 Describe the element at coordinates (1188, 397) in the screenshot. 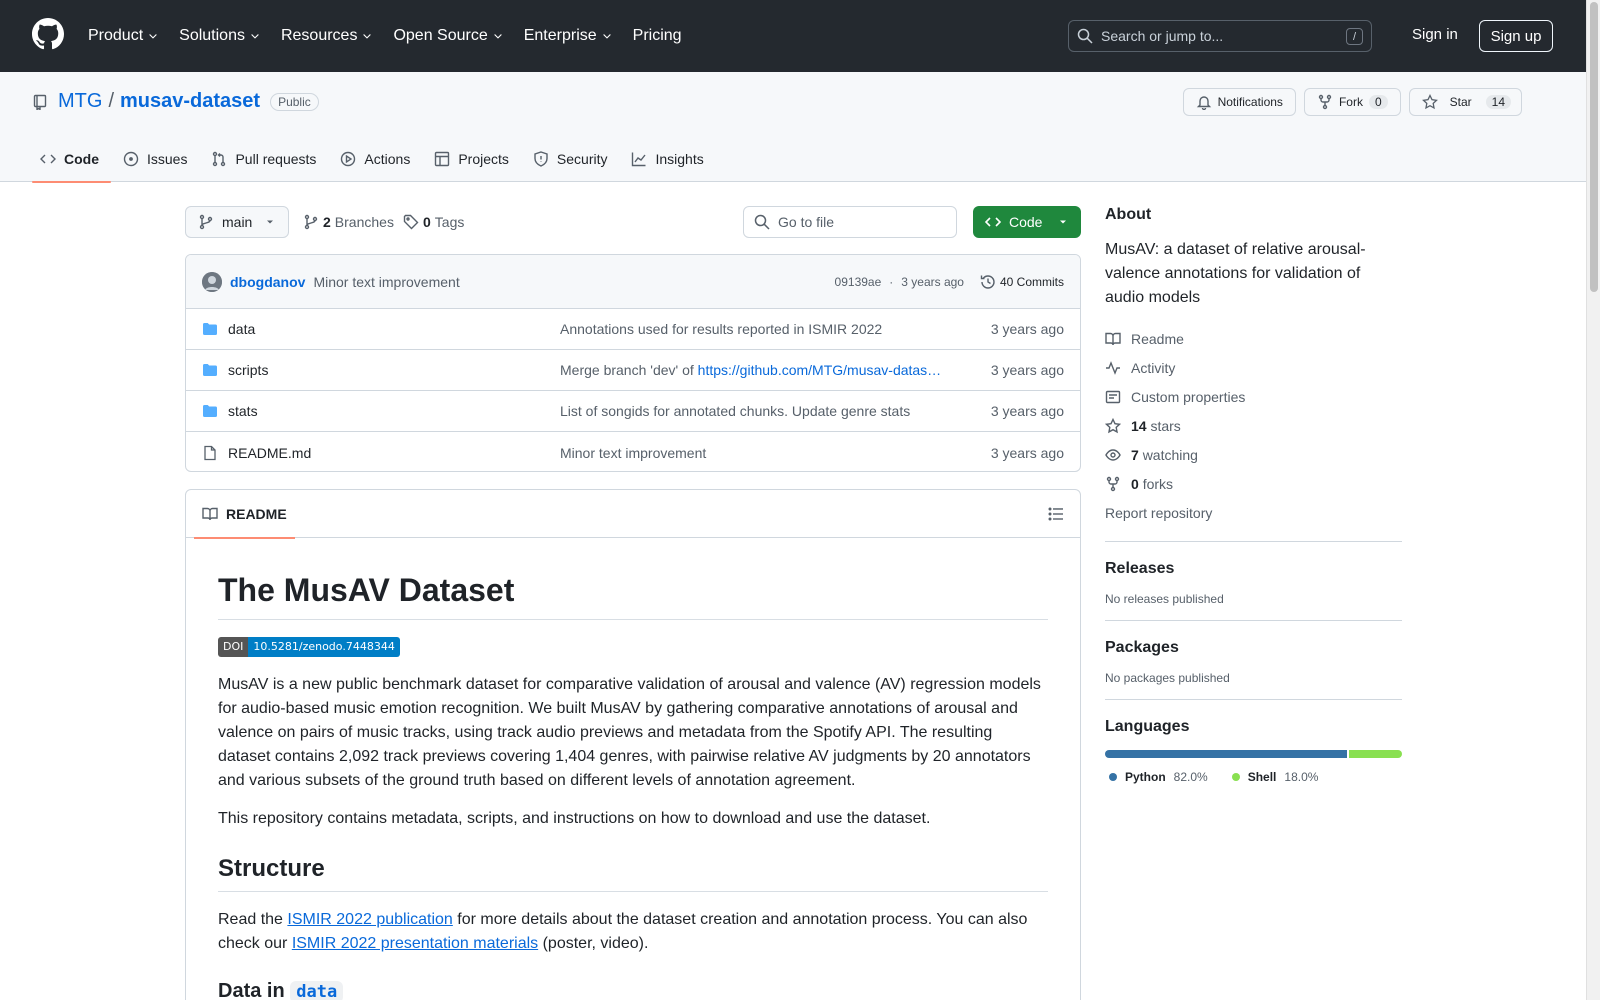

I see `about-link-text: Custom properties` at that location.